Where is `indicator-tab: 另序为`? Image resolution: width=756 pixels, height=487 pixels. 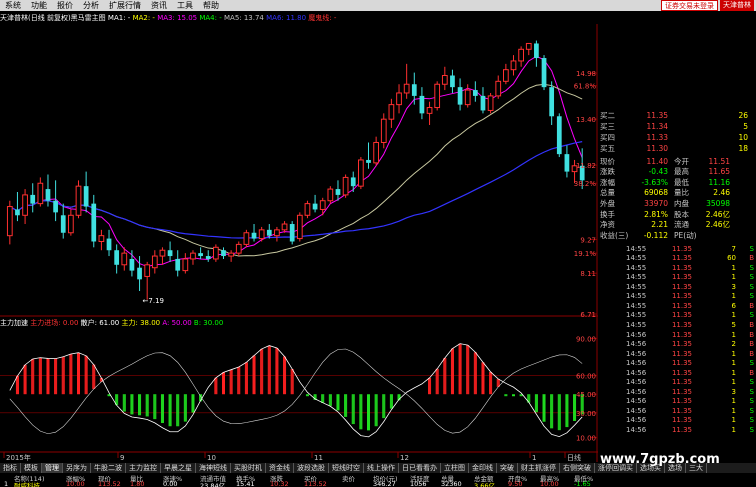
indicator-tab: 另序为 is located at coordinates (77, 468).